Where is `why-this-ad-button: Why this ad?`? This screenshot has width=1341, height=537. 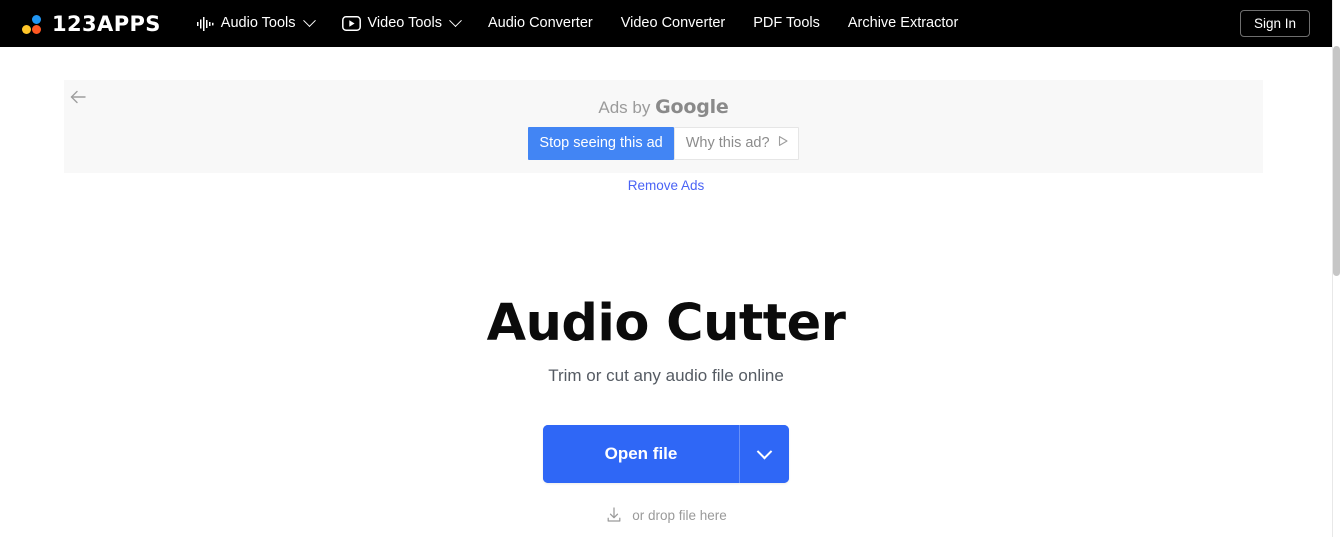 why-this-ad-button: Why this ad? is located at coordinates (736, 144).